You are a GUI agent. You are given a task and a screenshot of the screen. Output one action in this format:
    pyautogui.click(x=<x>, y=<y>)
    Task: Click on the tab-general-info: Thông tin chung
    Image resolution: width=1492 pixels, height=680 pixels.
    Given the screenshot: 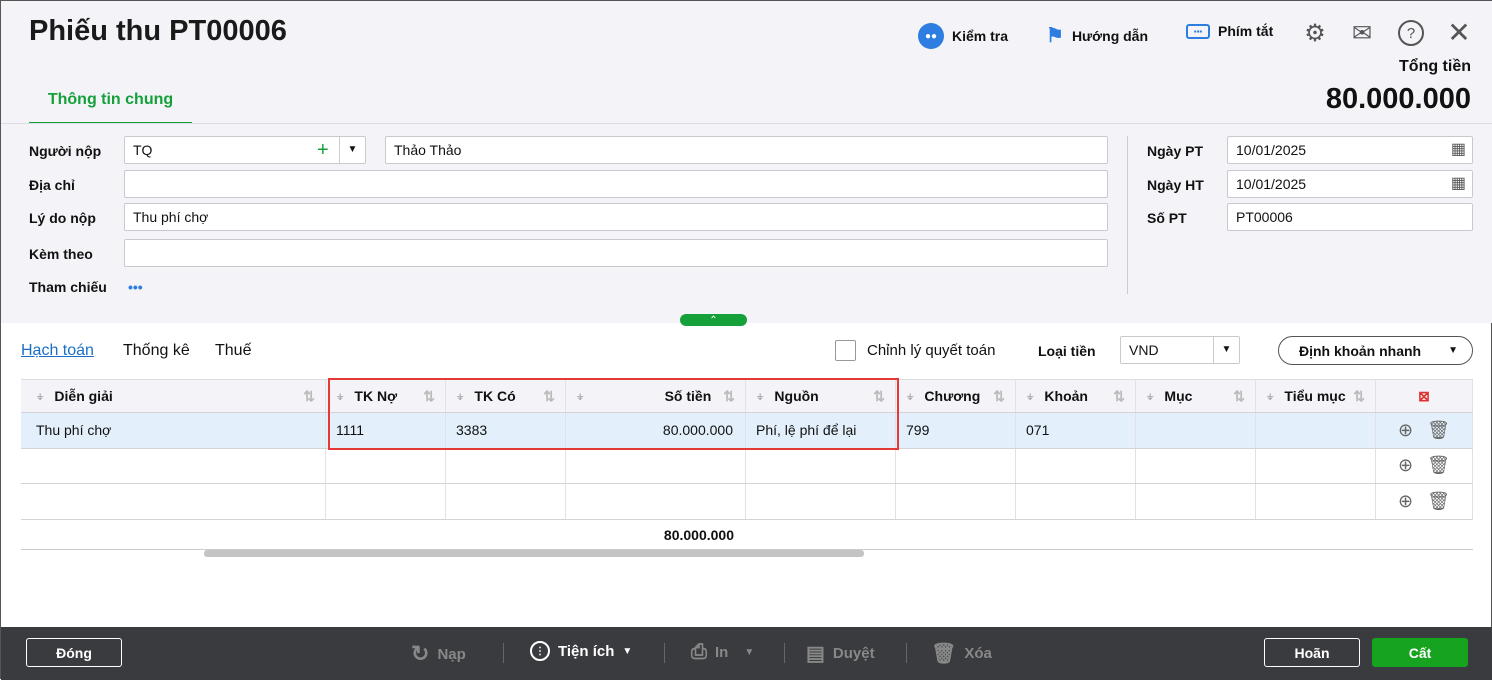 What is the action you would take?
    pyautogui.click(x=110, y=108)
    